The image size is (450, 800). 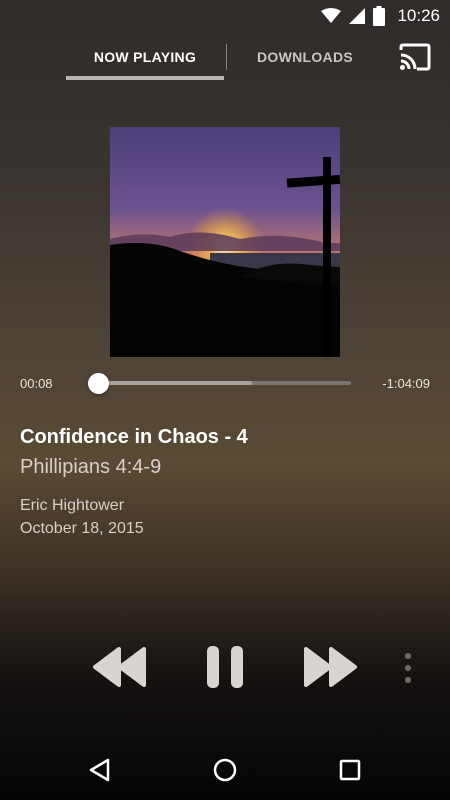 What do you see at coordinates (120, 667) in the screenshot?
I see `rewind-icon` at bounding box center [120, 667].